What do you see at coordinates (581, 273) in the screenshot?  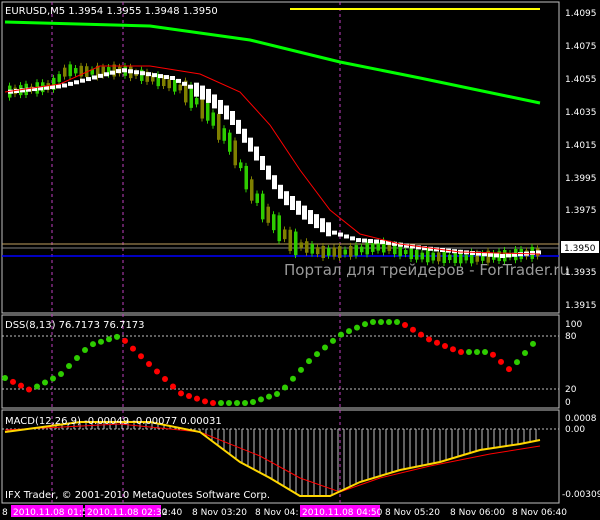 I see `price-tick: 1.3935` at bounding box center [581, 273].